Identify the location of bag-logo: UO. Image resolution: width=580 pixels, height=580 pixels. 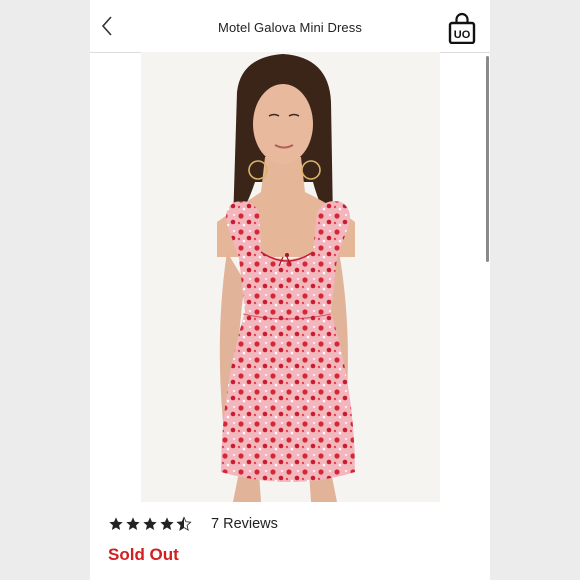
(462, 35).